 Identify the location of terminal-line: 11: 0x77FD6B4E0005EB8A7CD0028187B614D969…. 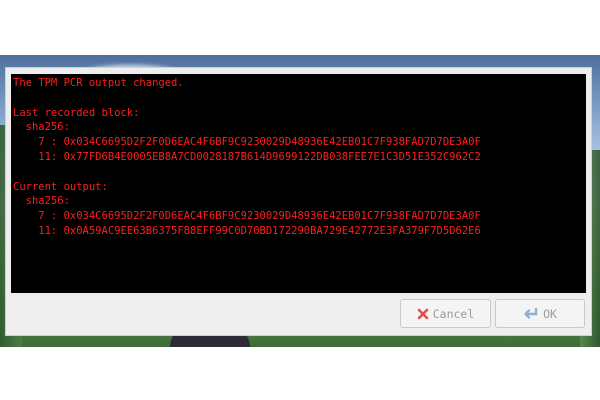
(247, 156).